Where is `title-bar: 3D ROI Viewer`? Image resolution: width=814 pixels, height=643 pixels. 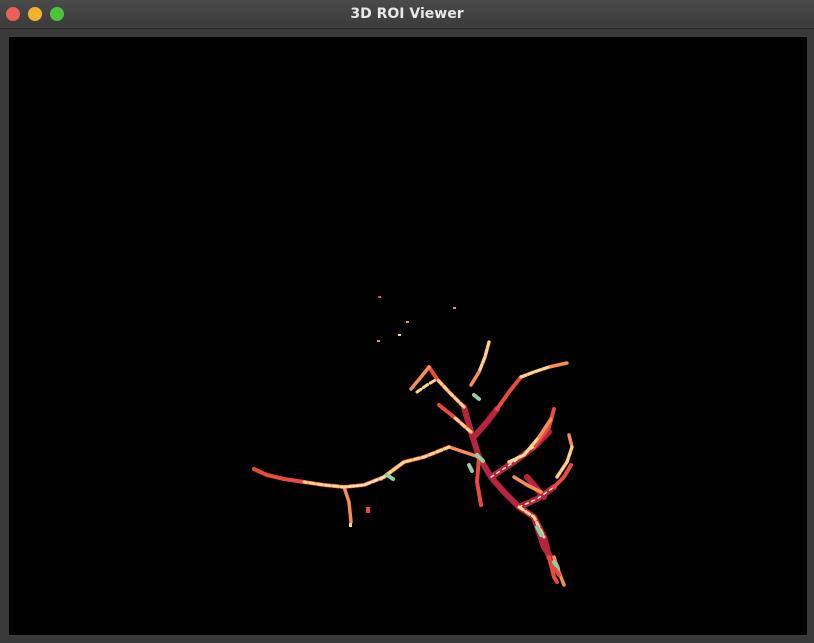 title-bar: 3D ROI Viewer is located at coordinates (407, 14).